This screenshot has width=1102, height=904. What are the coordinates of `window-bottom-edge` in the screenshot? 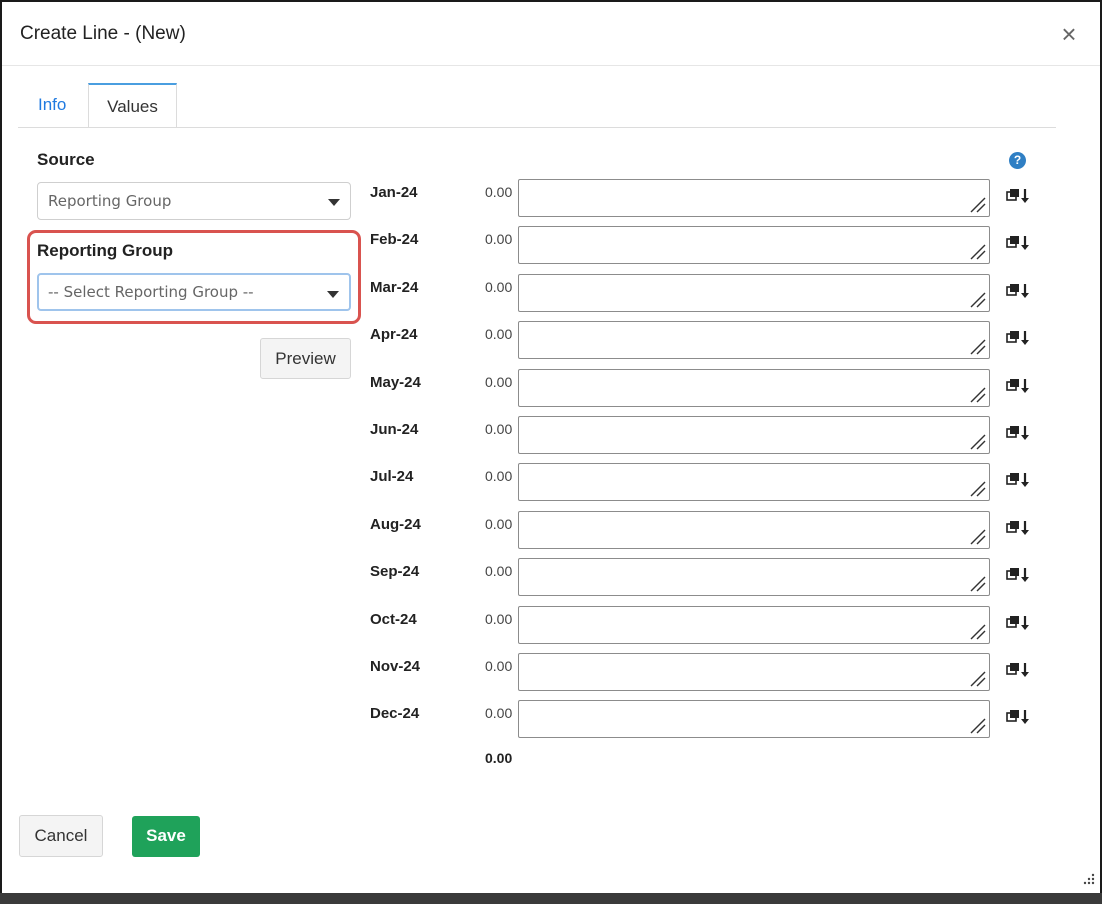 It's located at (551, 898).